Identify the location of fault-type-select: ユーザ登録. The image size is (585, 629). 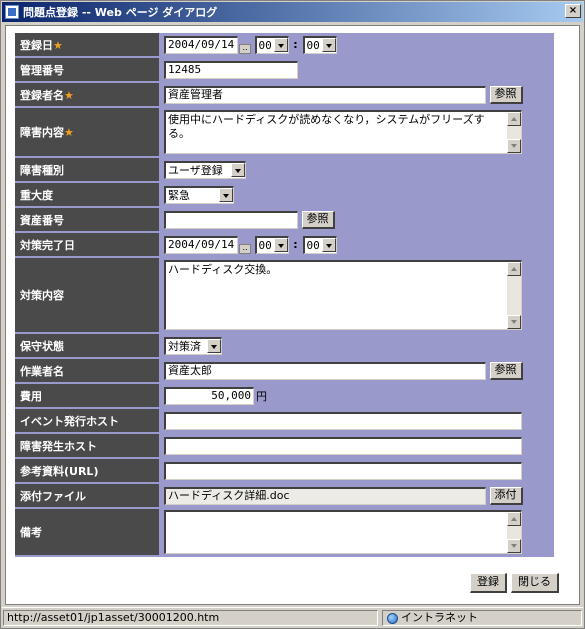
(205, 169).